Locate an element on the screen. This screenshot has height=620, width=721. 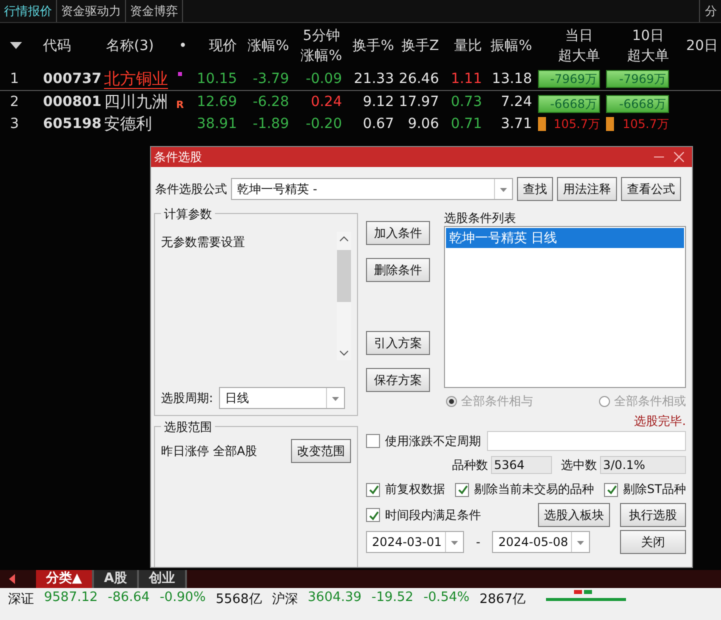
table-cell: -3.79 is located at coordinates (270, 79).